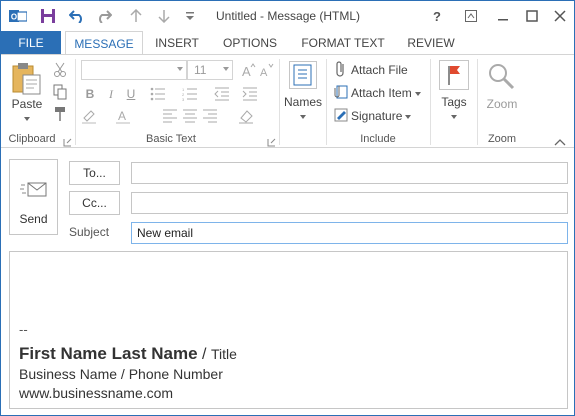  Describe the element at coordinates (303, 109) in the screenshot. I see `names-button: Names` at that location.